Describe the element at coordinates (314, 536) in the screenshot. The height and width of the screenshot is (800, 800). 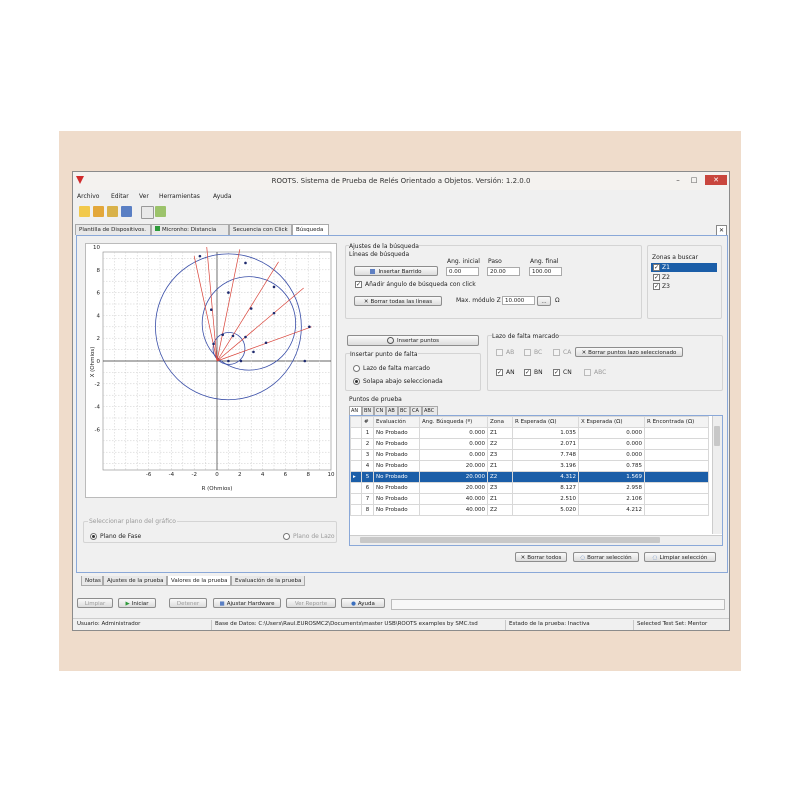
I see `loop-plane-label: Plano de Lazo` at that location.